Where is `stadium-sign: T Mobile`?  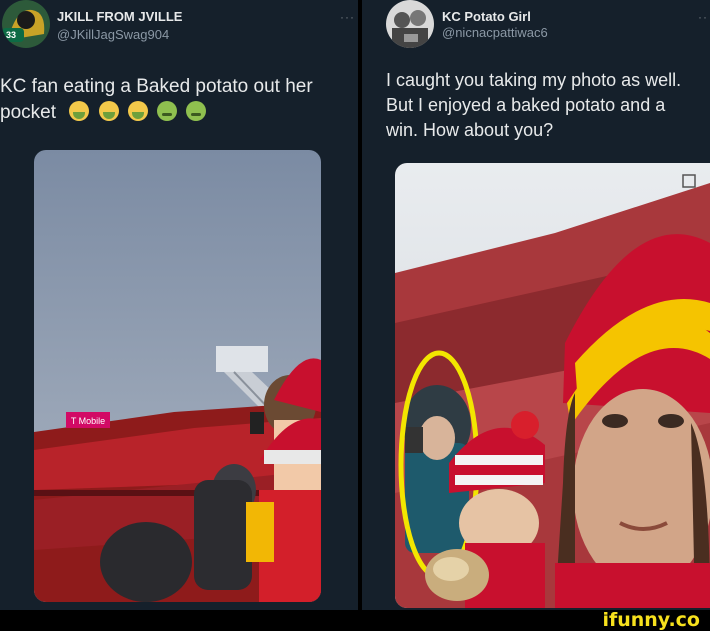
stadium-sign: T Mobile is located at coordinates (88, 421).